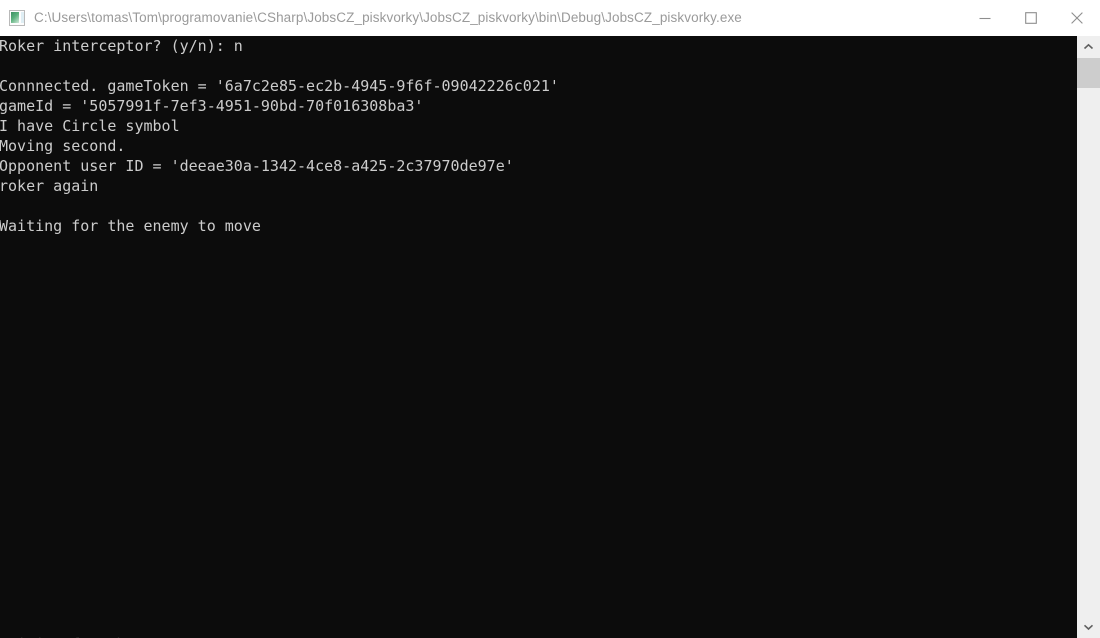 Image resolution: width=1100 pixels, height=638 pixels. Describe the element at coordinates (49, 186) in the screenshot. I see `console-line: roker again` at that location.